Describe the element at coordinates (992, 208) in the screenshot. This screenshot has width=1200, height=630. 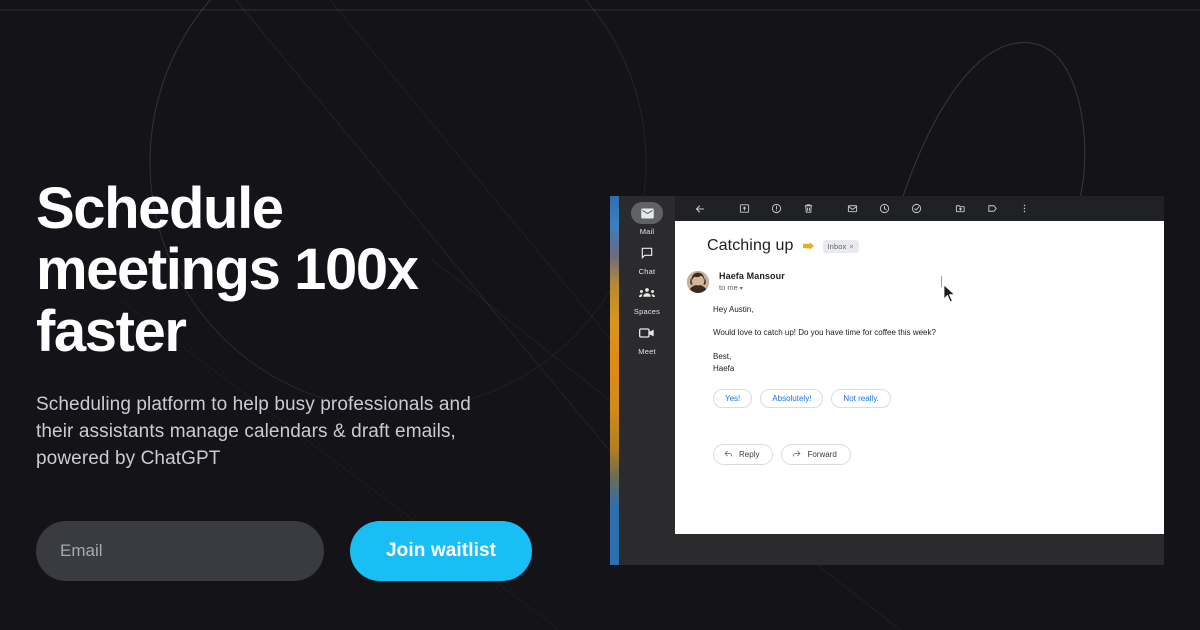
I see `labels-icon` at that location.